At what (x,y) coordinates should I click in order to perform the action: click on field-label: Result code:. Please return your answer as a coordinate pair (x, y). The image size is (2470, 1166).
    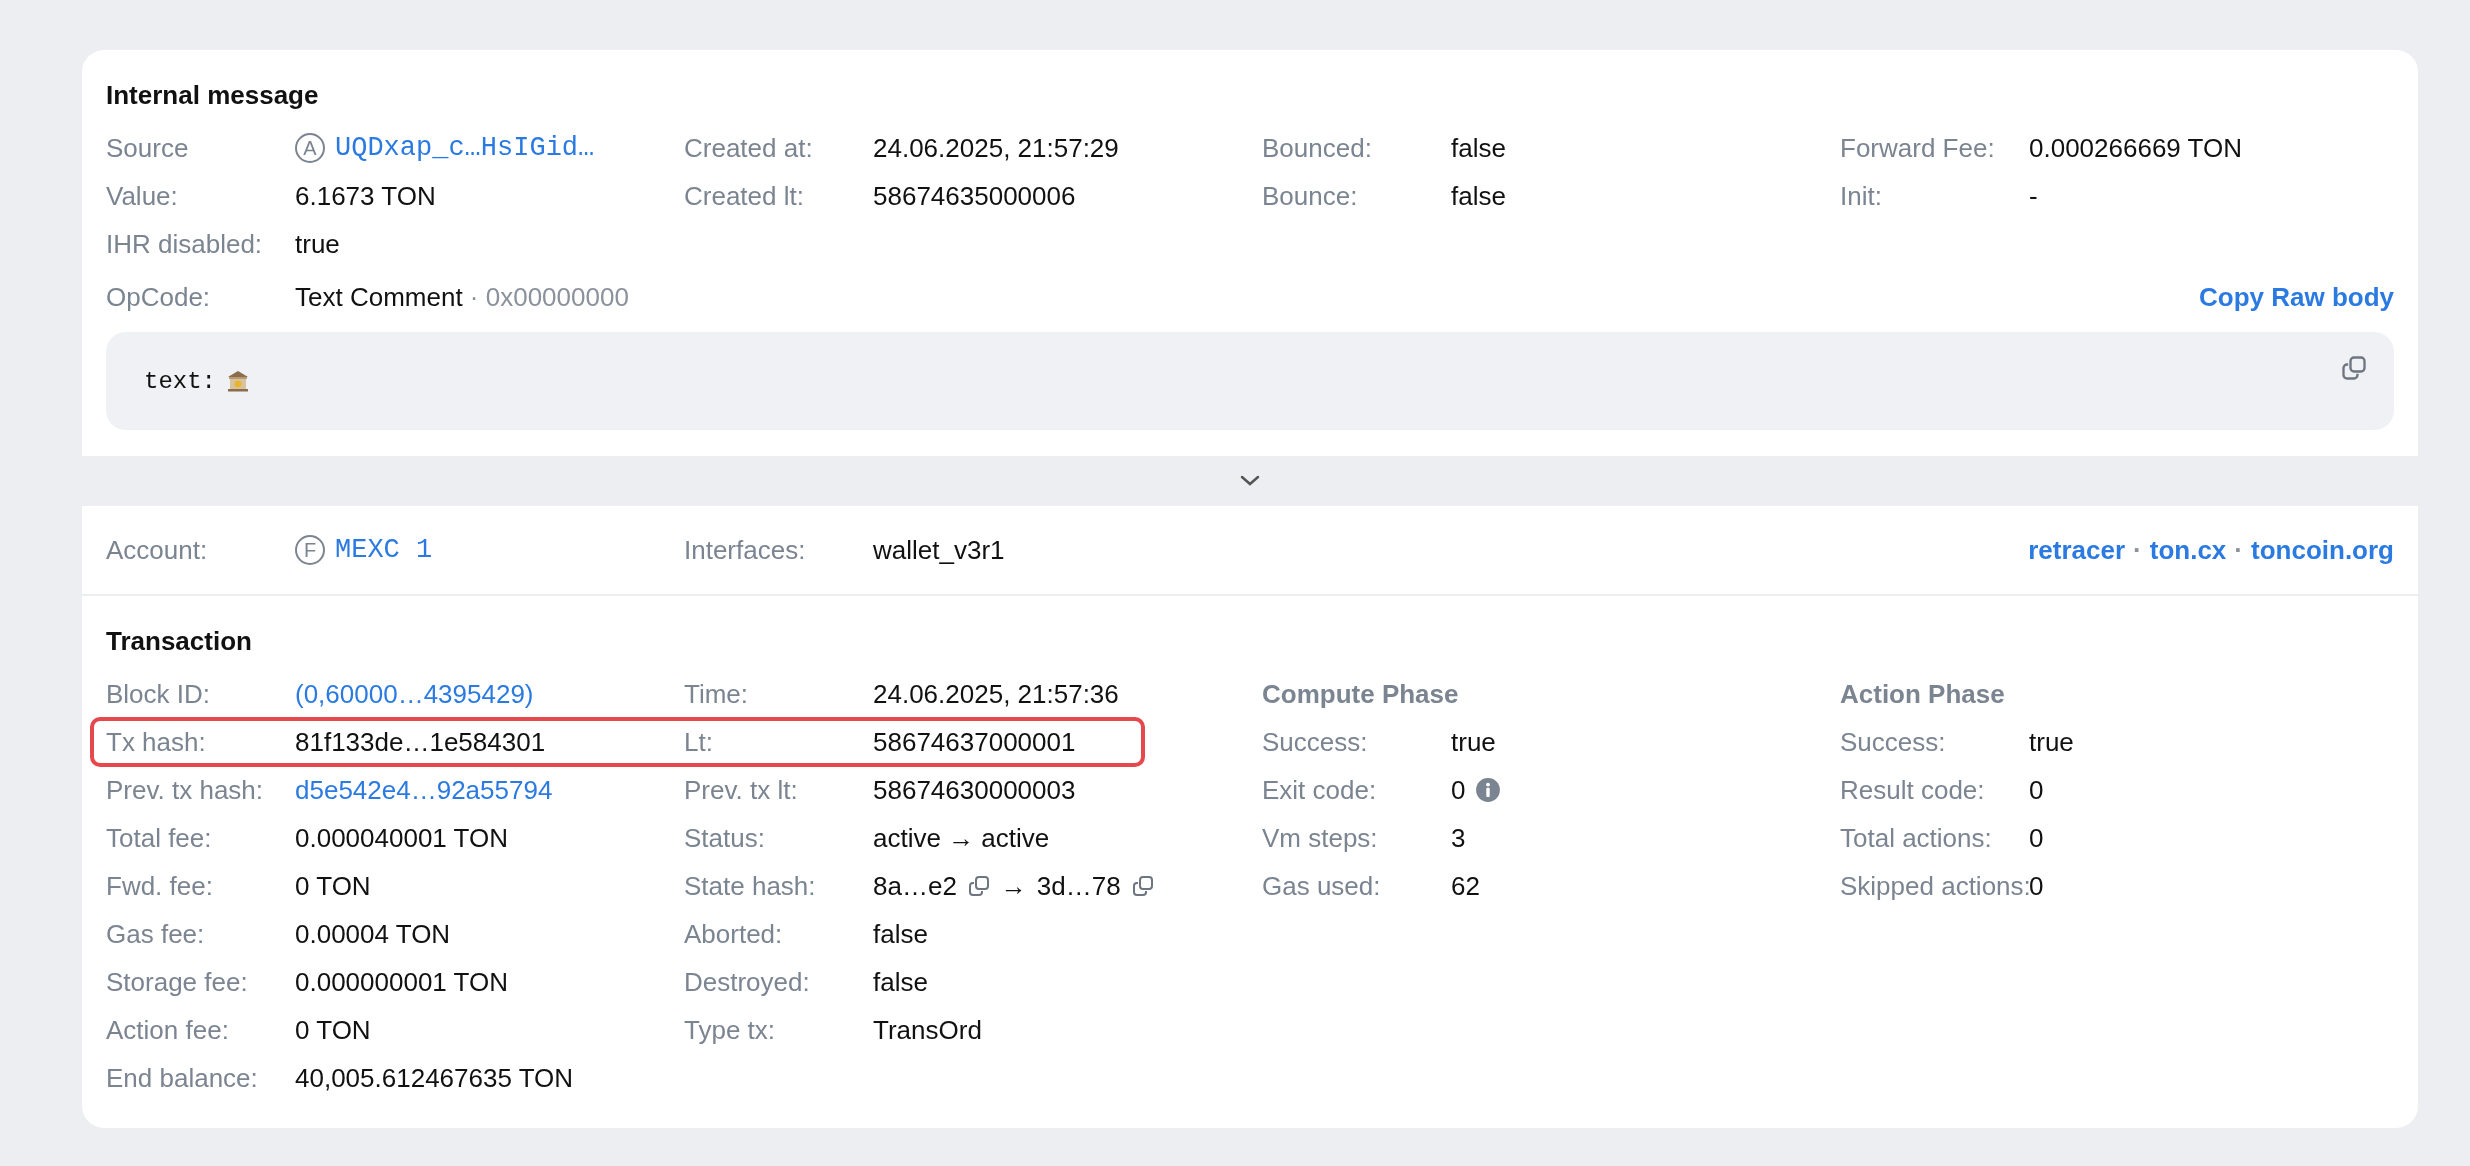
    Looking at the image, I should click on (1913, 790).